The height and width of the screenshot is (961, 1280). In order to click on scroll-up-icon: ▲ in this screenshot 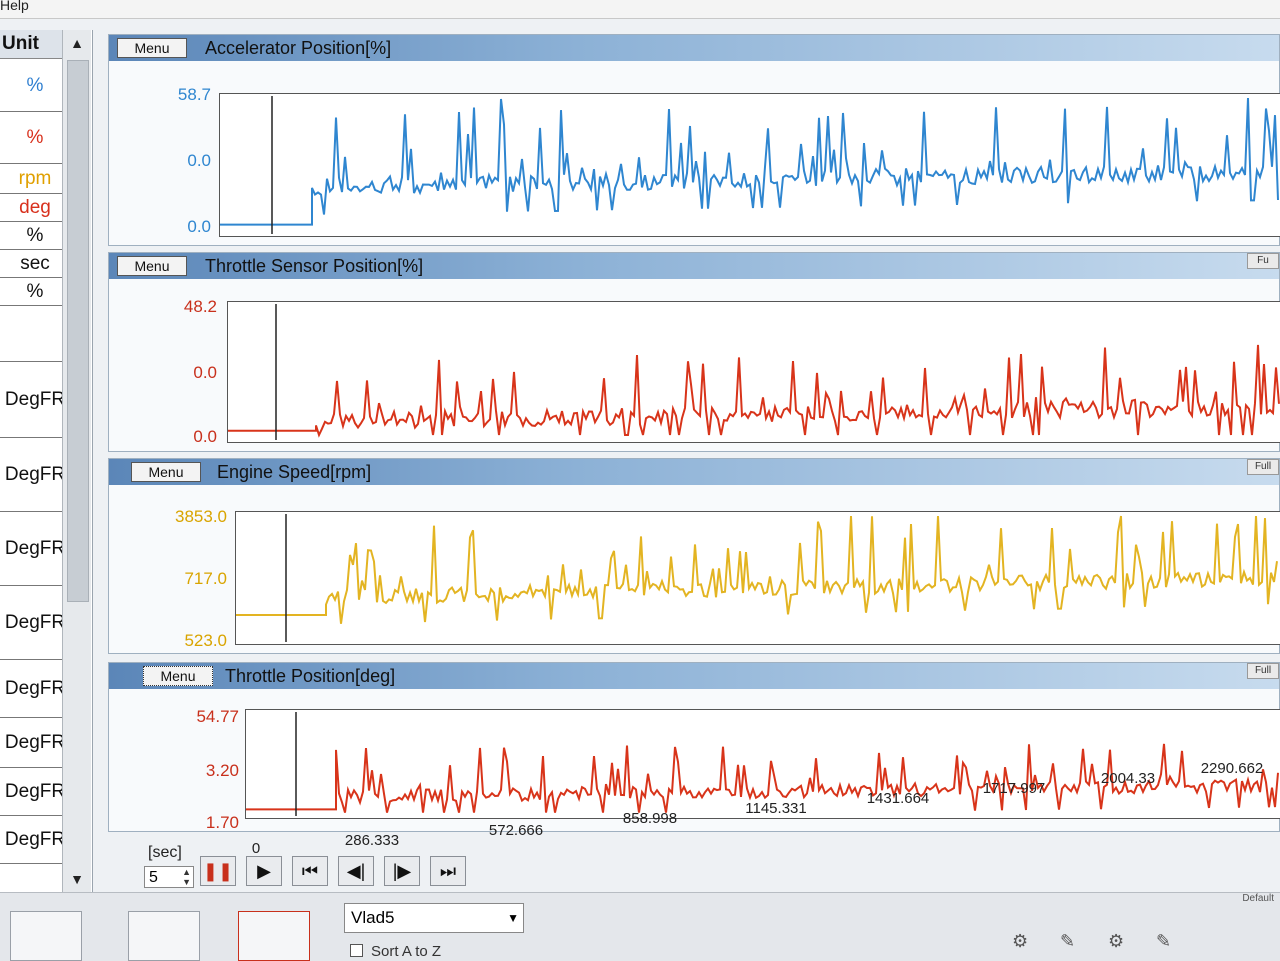, I will do `click(77, 43)`.